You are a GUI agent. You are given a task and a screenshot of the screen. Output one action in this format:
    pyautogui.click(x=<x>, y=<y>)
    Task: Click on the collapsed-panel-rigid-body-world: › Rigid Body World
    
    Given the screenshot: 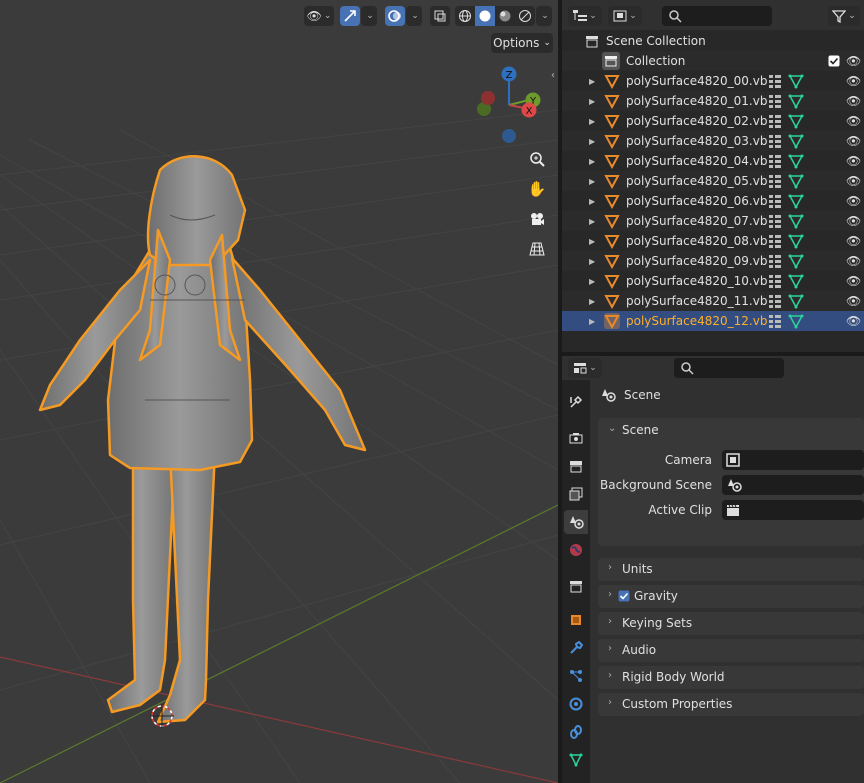 What is the action you would take?
    pyautogui.click(x=731, y=677)
    